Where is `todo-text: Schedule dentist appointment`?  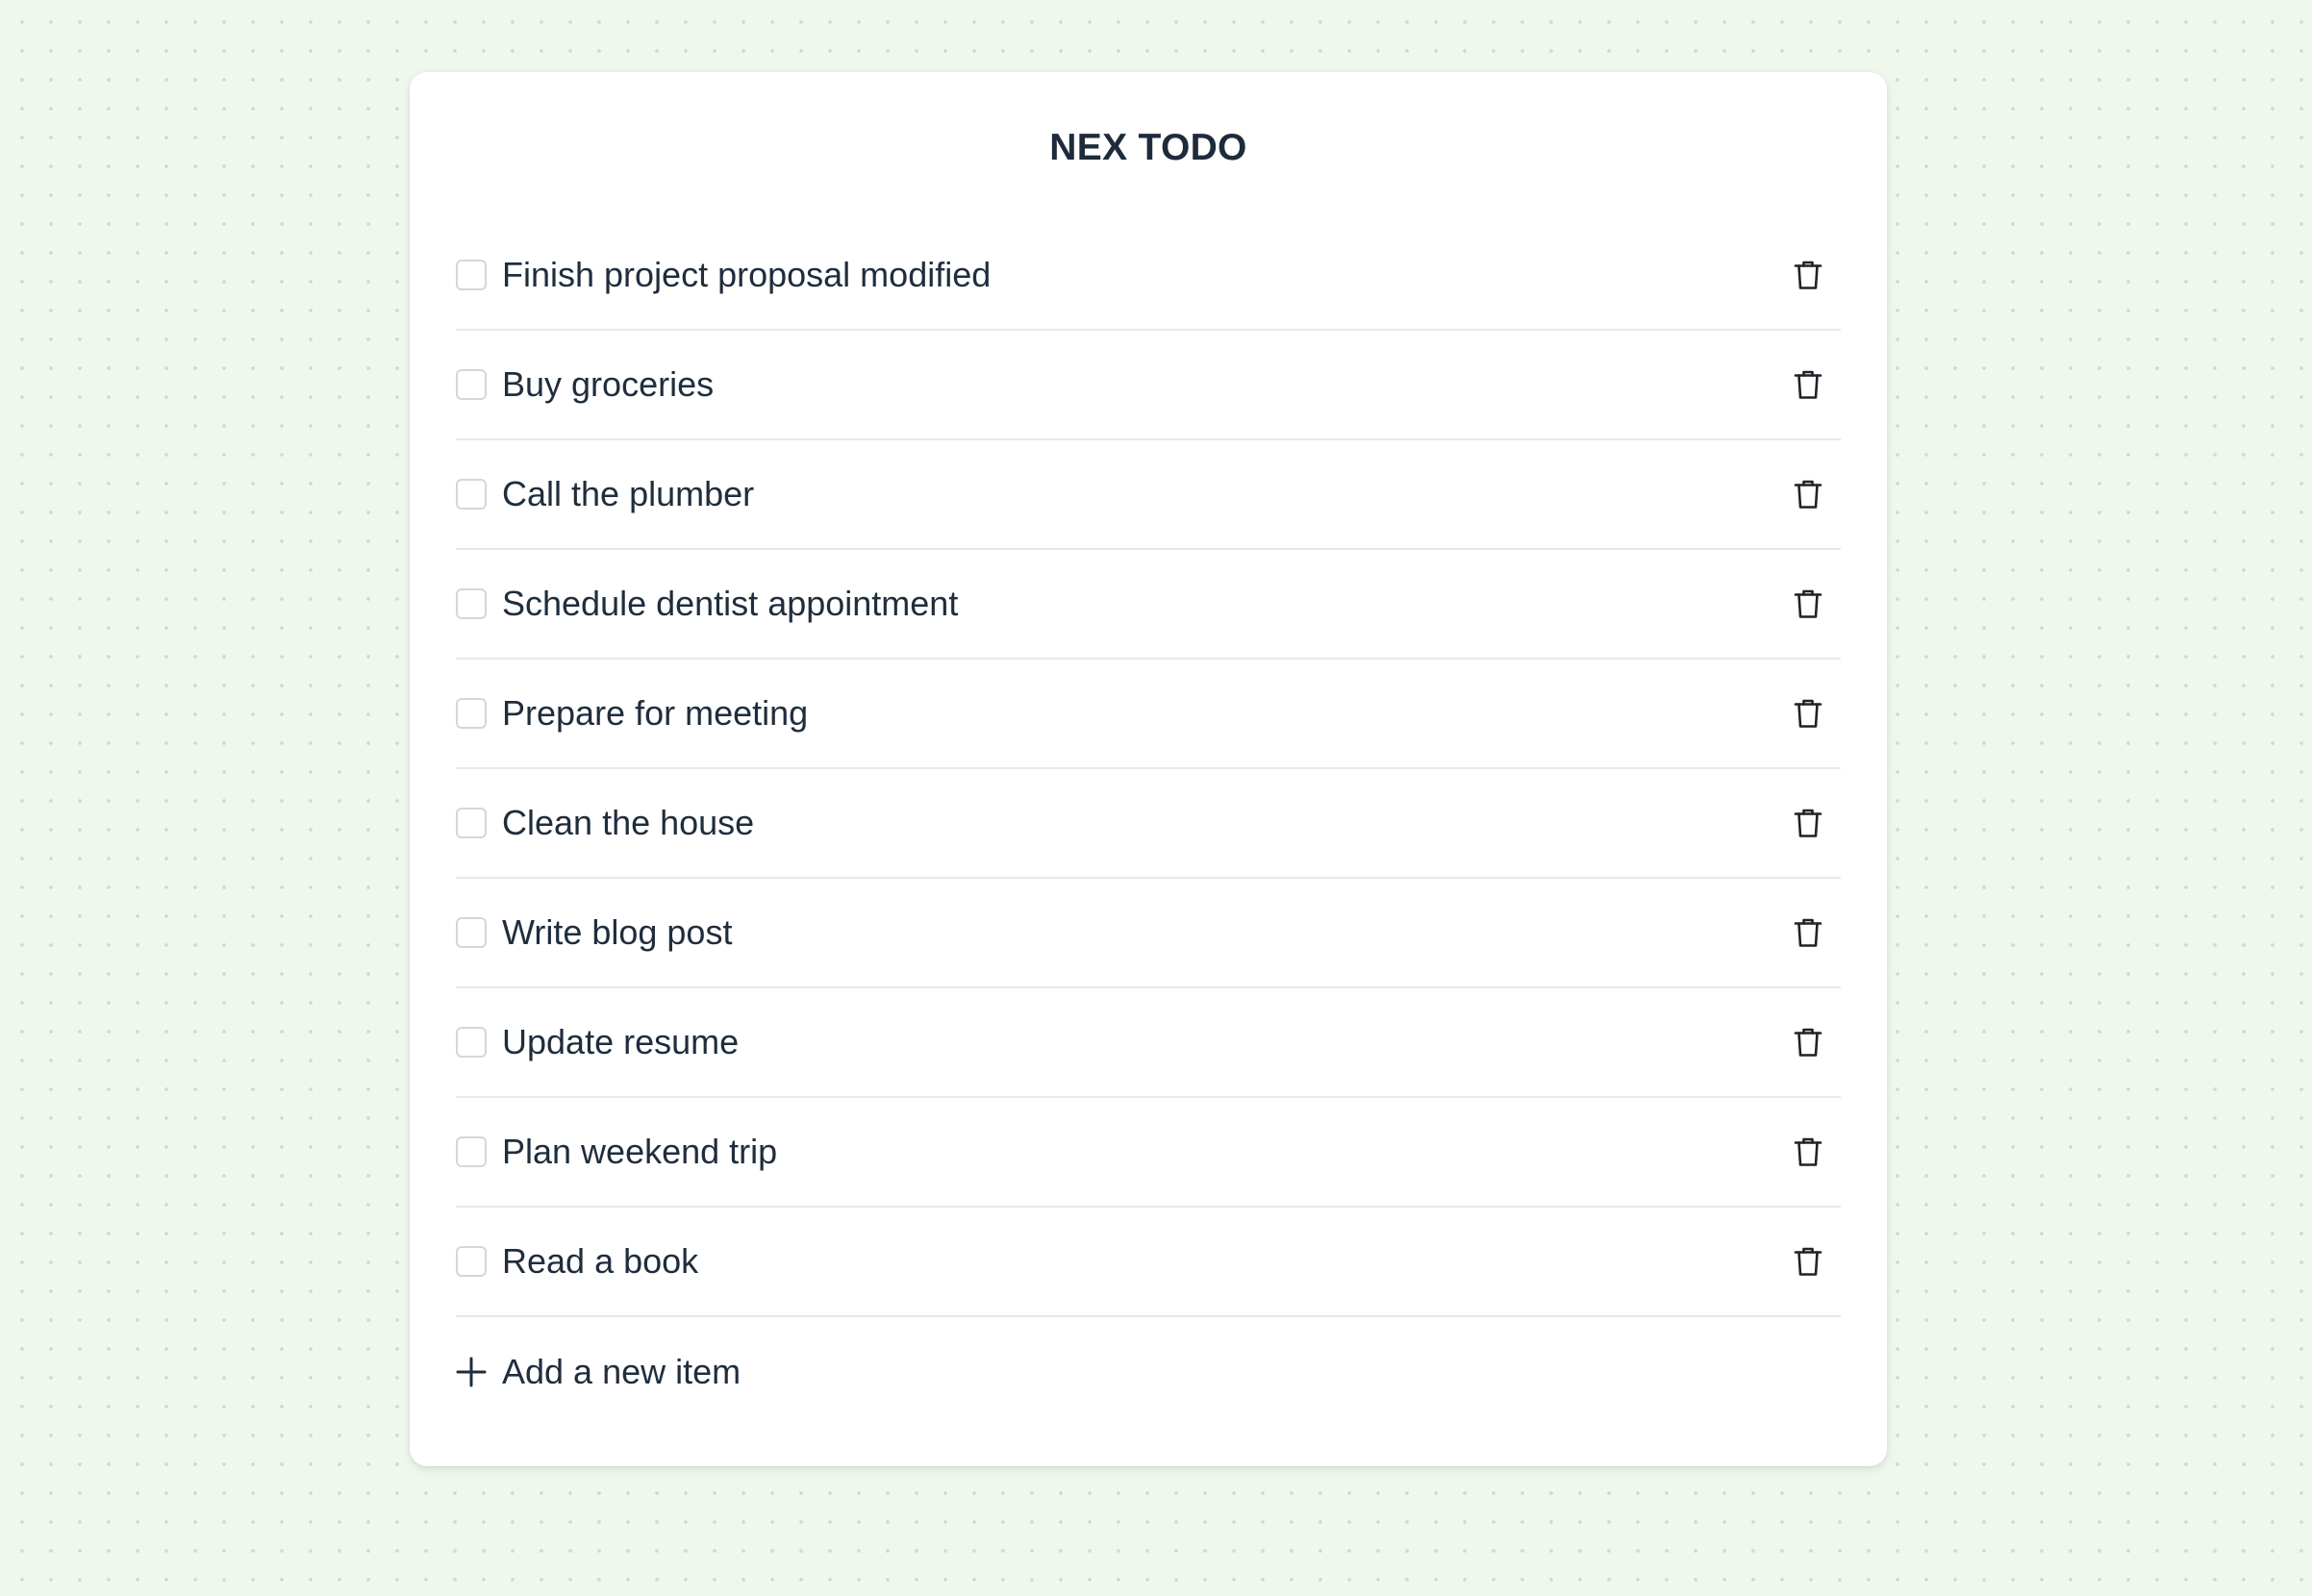
todo-text: Schedule dentist appointment is located at coordinates (731, 603).